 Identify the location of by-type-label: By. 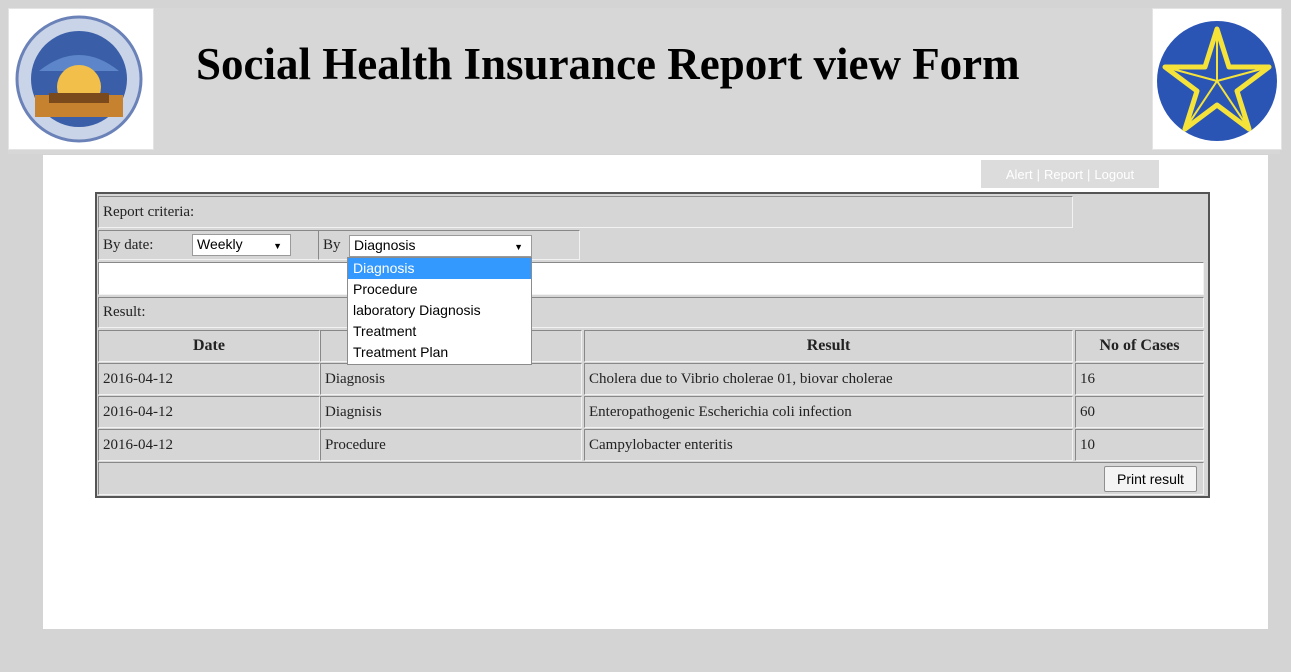
(332, 245).